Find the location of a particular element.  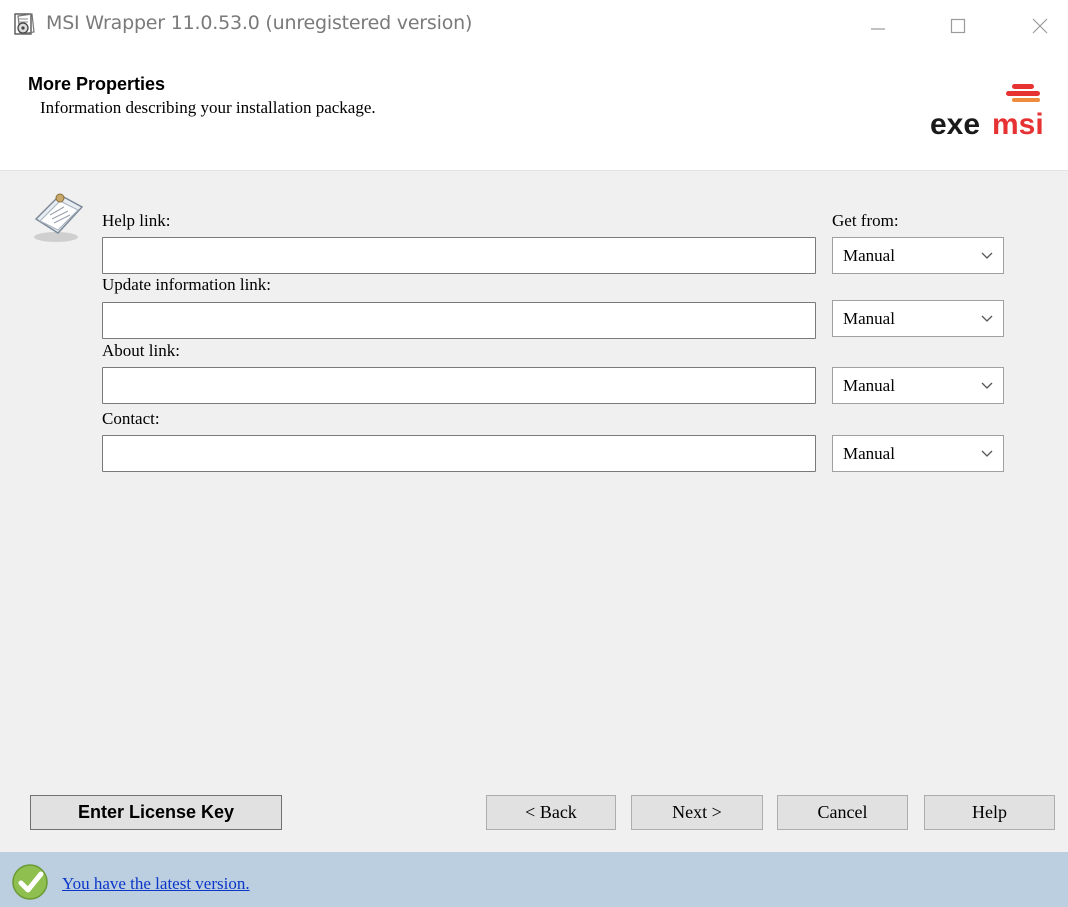

back-button: < Back is located at coordinates (551, 812).